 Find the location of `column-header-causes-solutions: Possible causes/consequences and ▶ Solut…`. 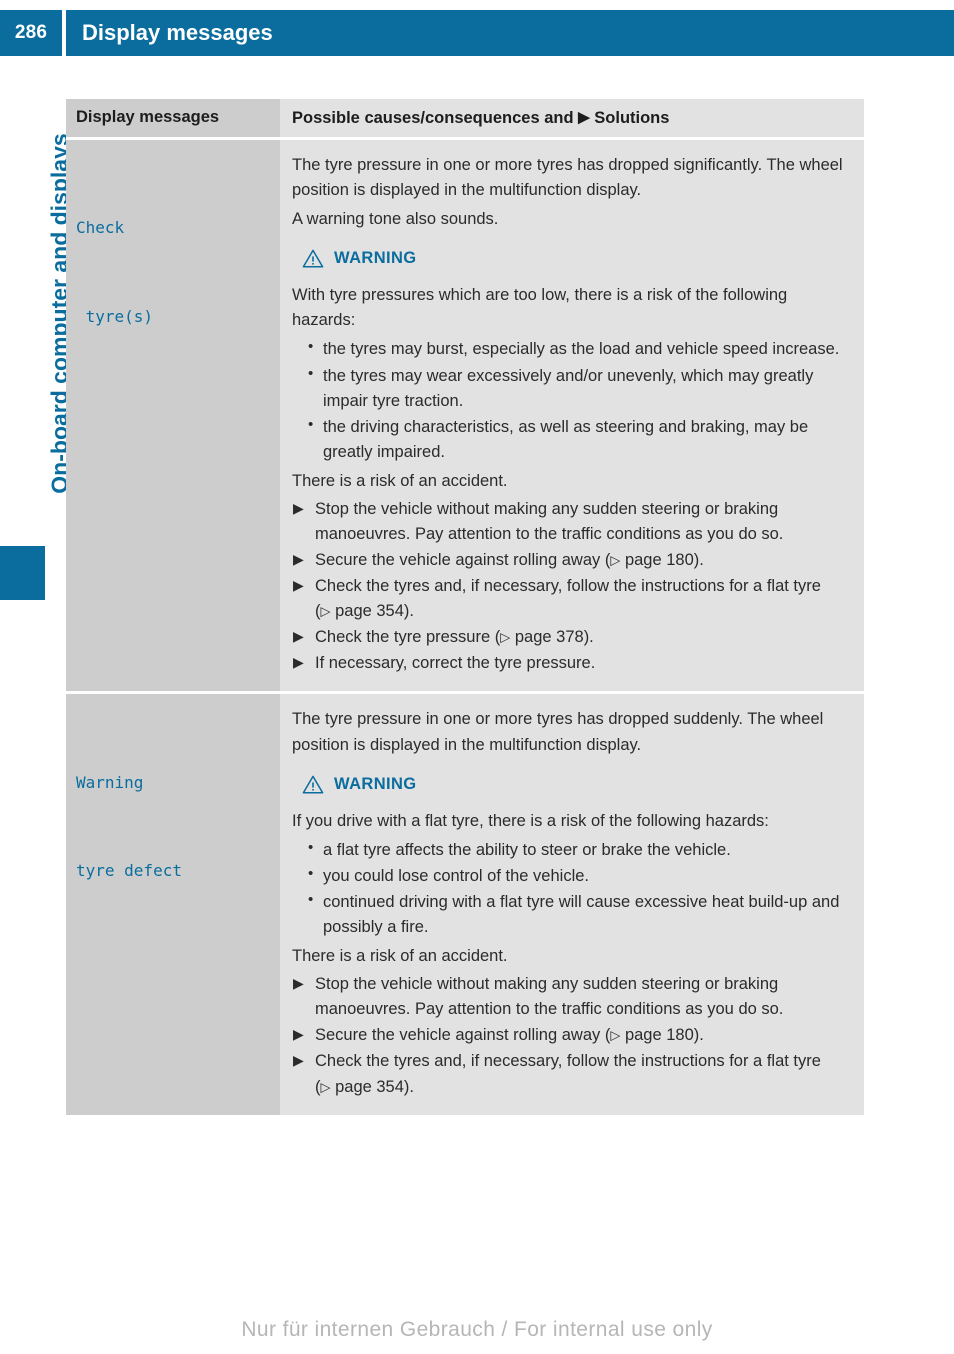

column-header-causes-solutions: Possible causes/consequences and ▶ Solut… is located at coordinates (572, 118).